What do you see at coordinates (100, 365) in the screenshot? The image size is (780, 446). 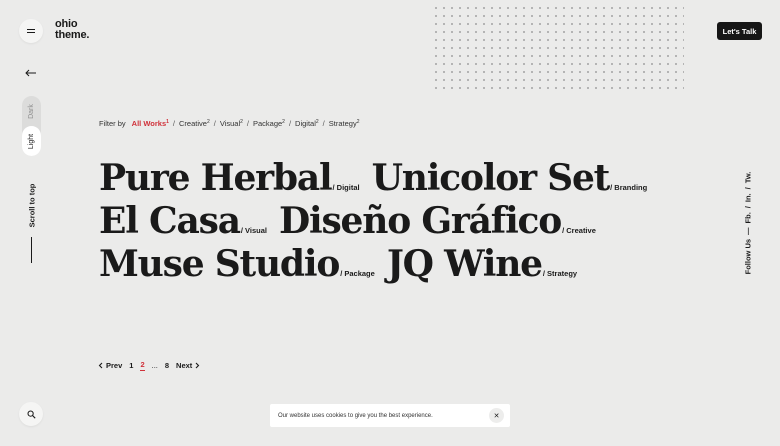 I see `chevron-left-icon` at bounding box center [100, 365].